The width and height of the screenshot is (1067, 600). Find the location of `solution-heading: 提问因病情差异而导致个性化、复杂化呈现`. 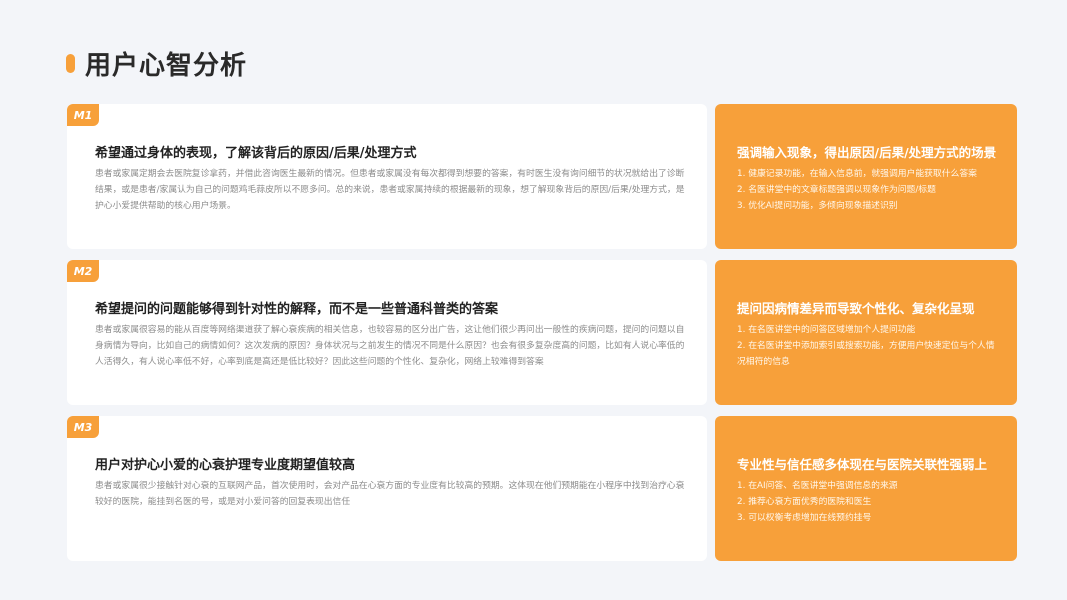

solution-heading: 提问因病情差异而导致个性化、复杂化呈现 is located at coordinates (856, 308).